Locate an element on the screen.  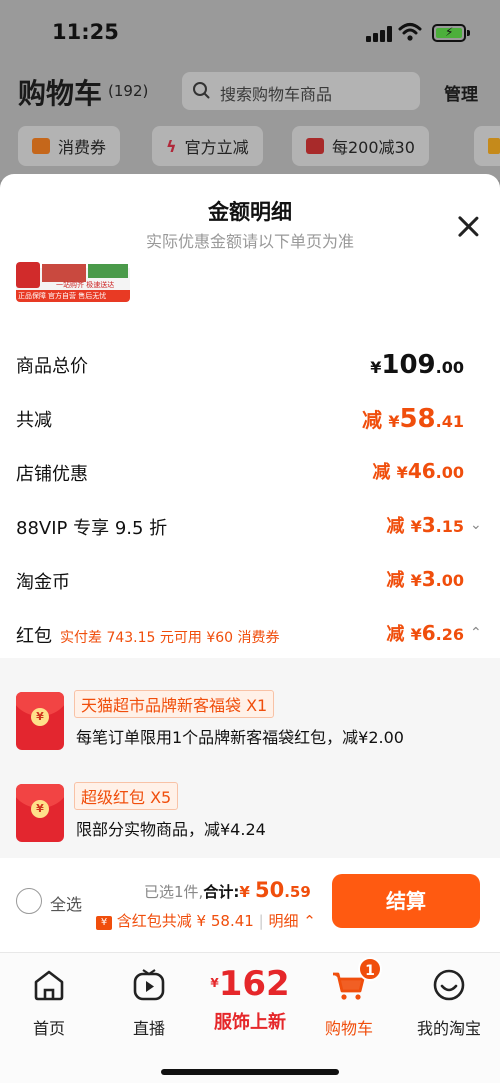
redpack-tag: 超级红包 X5 is located at coordinates (126, 796).